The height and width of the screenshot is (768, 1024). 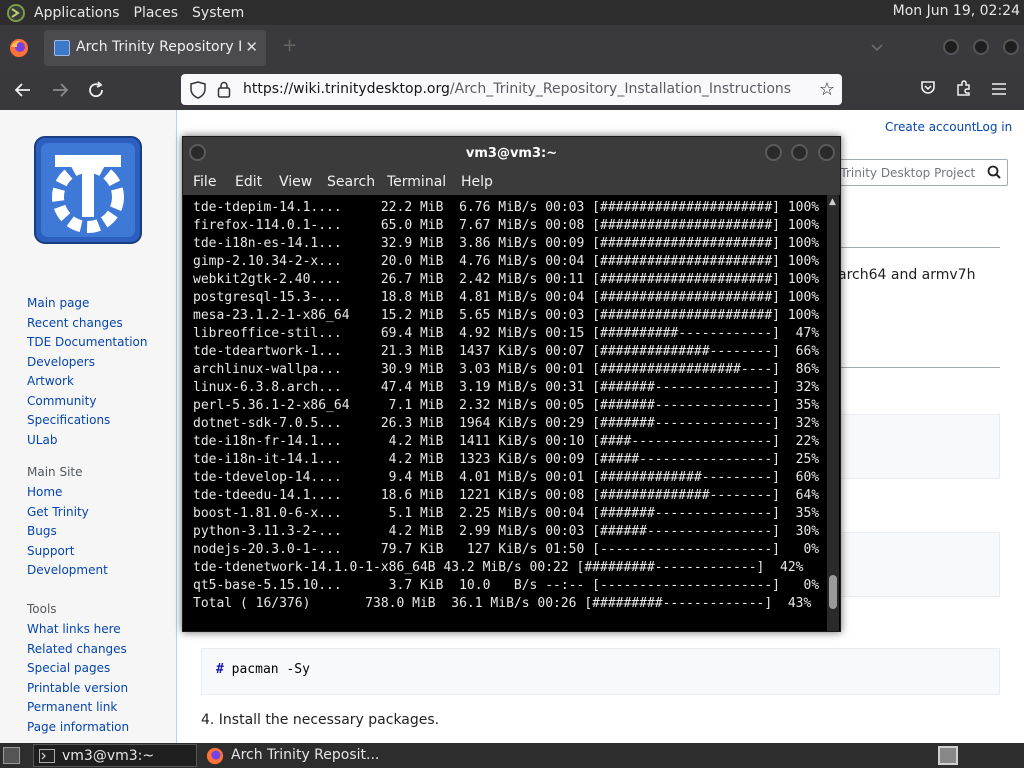 I want to click on terminal-titlebar: vm3@vm3:~, so click(x=511, y=153).